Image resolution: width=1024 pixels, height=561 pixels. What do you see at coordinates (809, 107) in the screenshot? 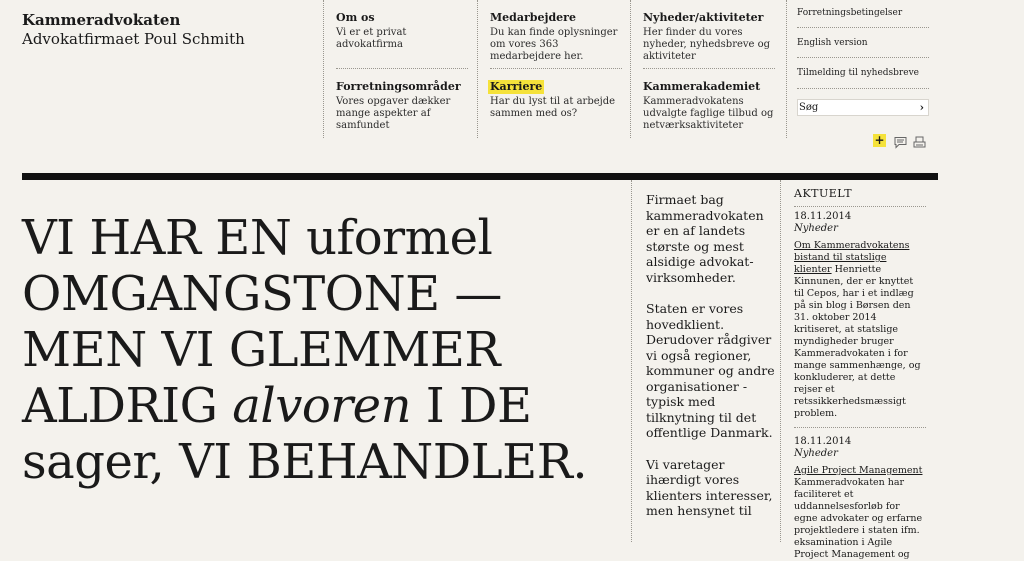
I see `search-label: Søg` at bounding box center [809, 107].